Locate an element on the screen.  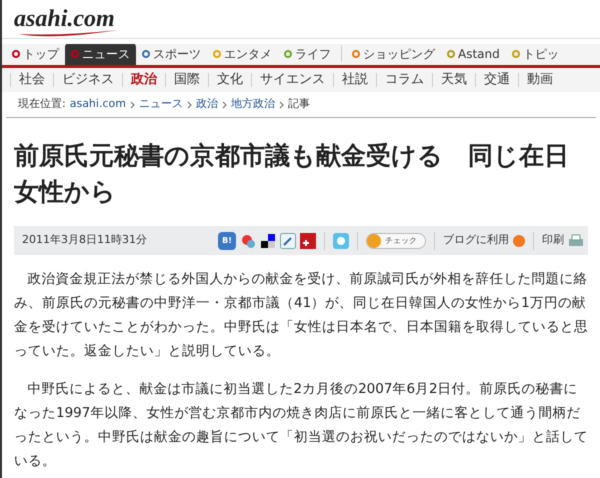
category-link: 国際 is located at coordinates (187, 80).